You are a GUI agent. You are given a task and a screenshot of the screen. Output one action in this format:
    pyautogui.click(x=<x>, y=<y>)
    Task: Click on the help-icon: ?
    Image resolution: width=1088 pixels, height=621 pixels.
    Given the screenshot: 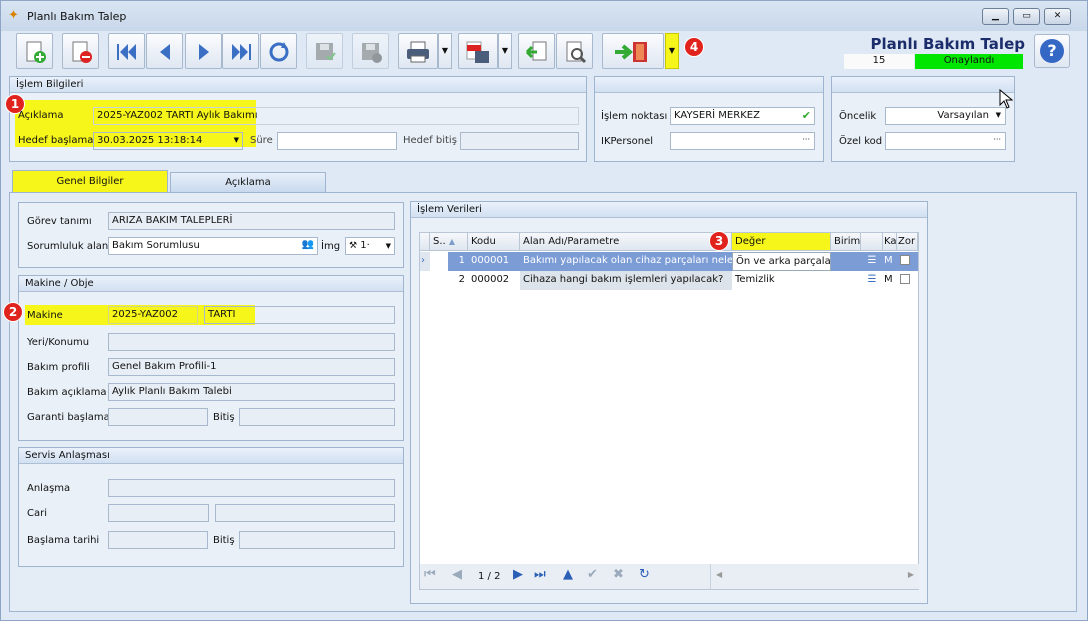 What is the action you would take?
    pyautogui.click(x=1052, y=51)
    